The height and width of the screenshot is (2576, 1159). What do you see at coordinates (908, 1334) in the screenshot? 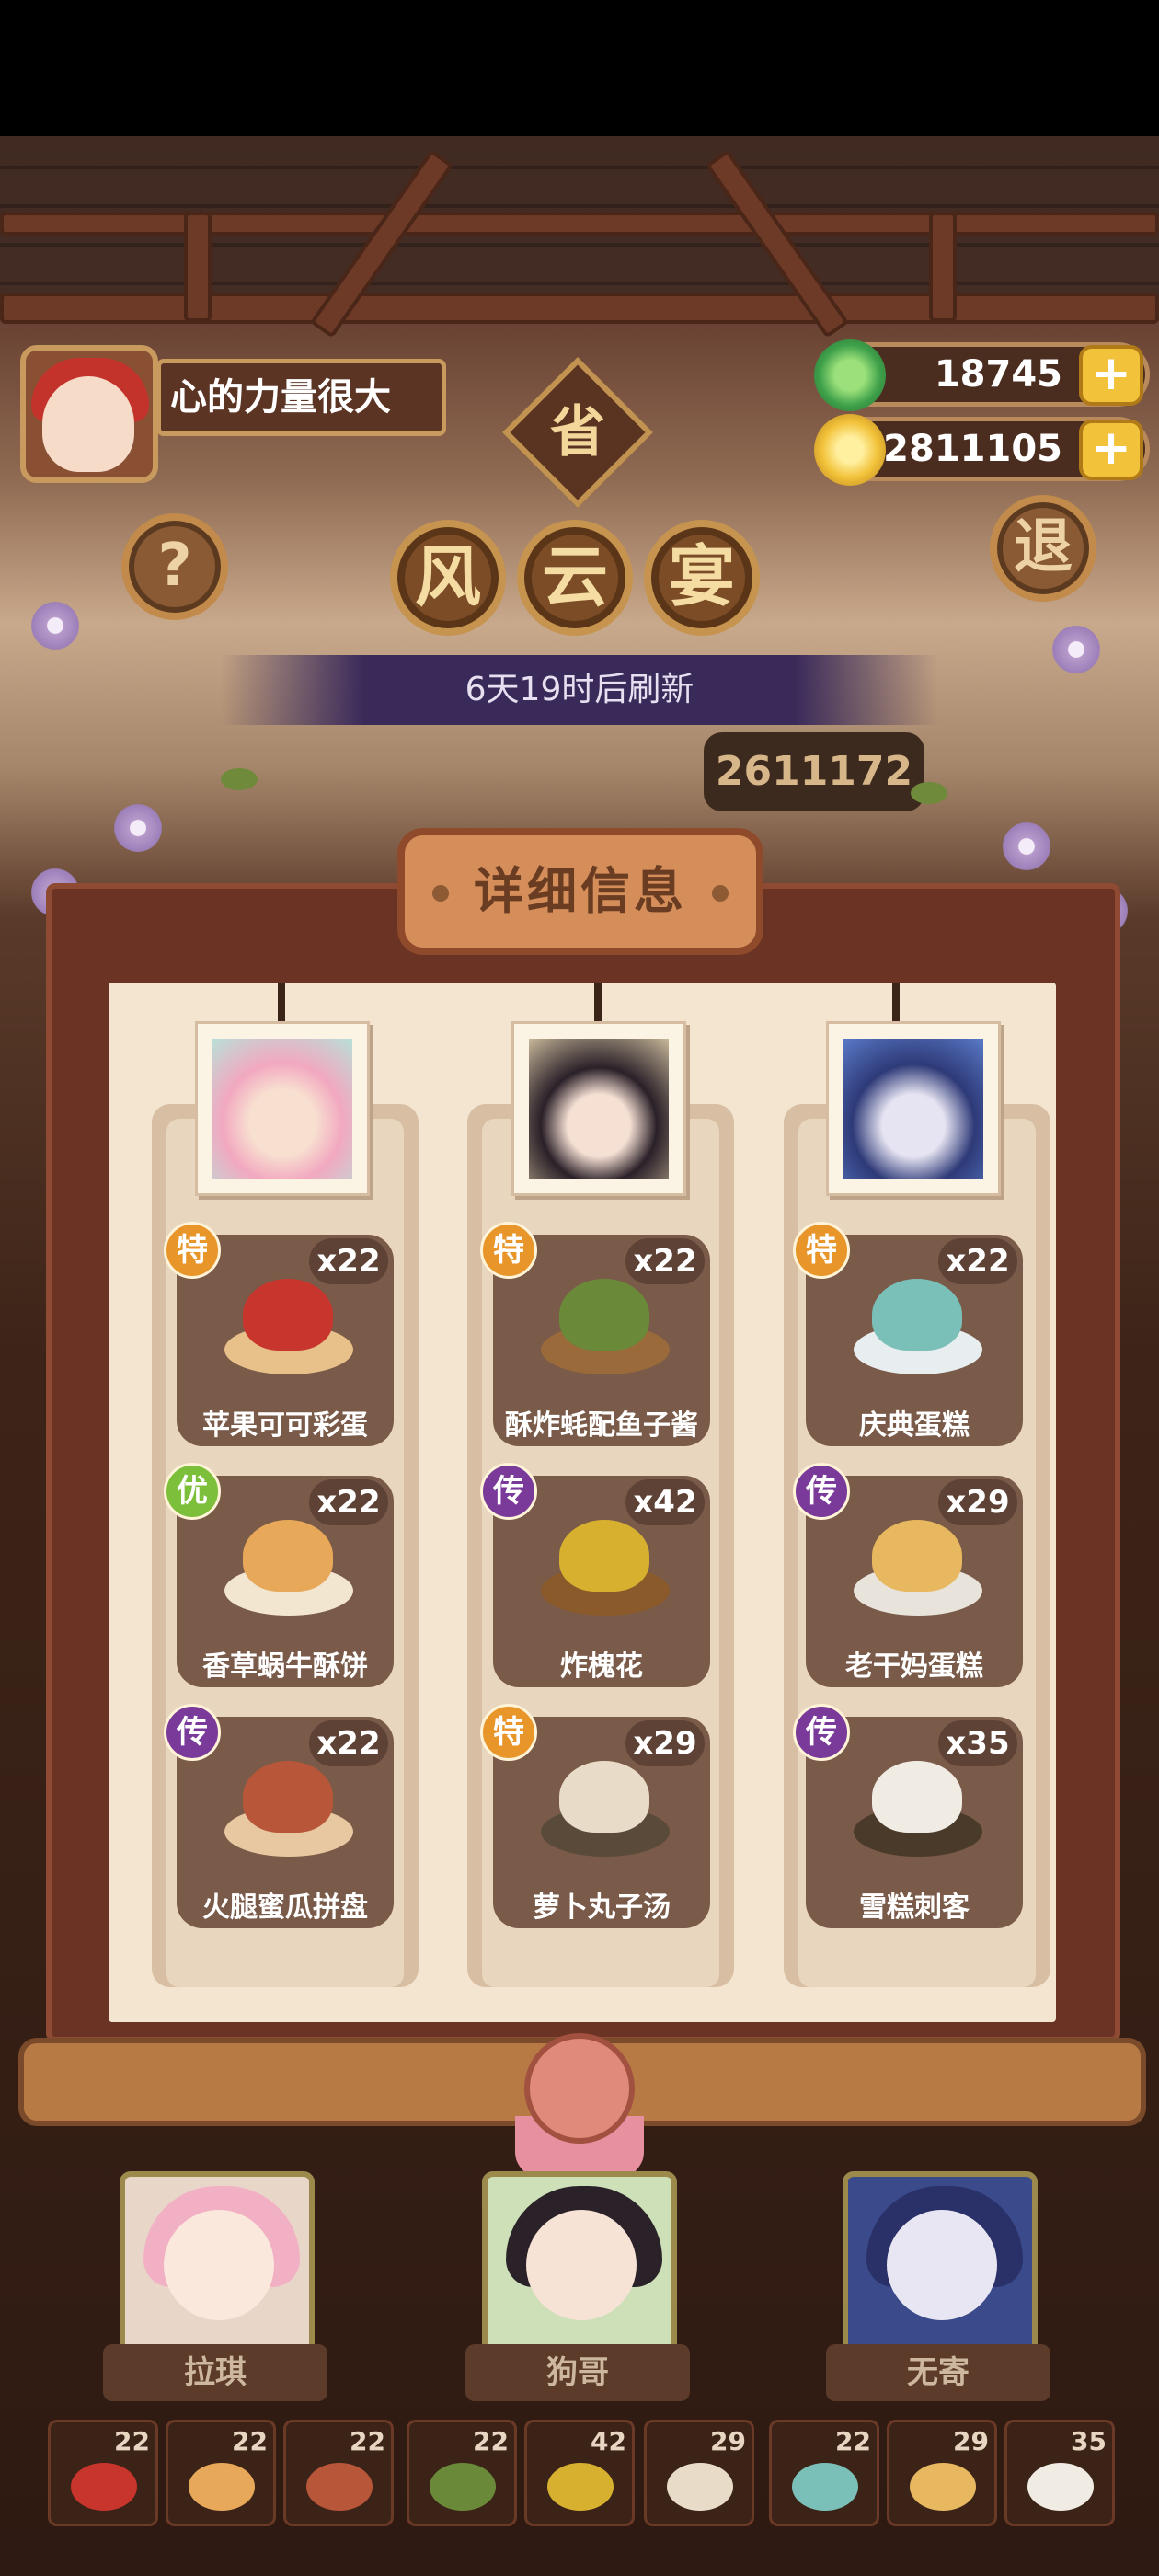
I see `dish-card: x22 特庆典蛋糕` at bounding box center [908, 1334].